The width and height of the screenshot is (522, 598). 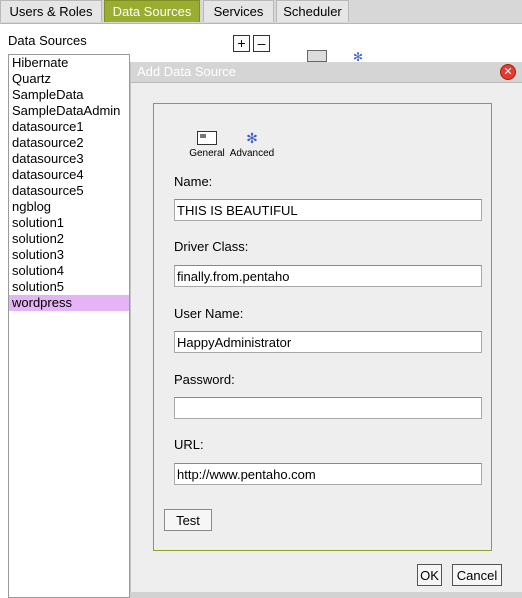 I want to click on list-item: datasource3, so click(x=69, y=159).